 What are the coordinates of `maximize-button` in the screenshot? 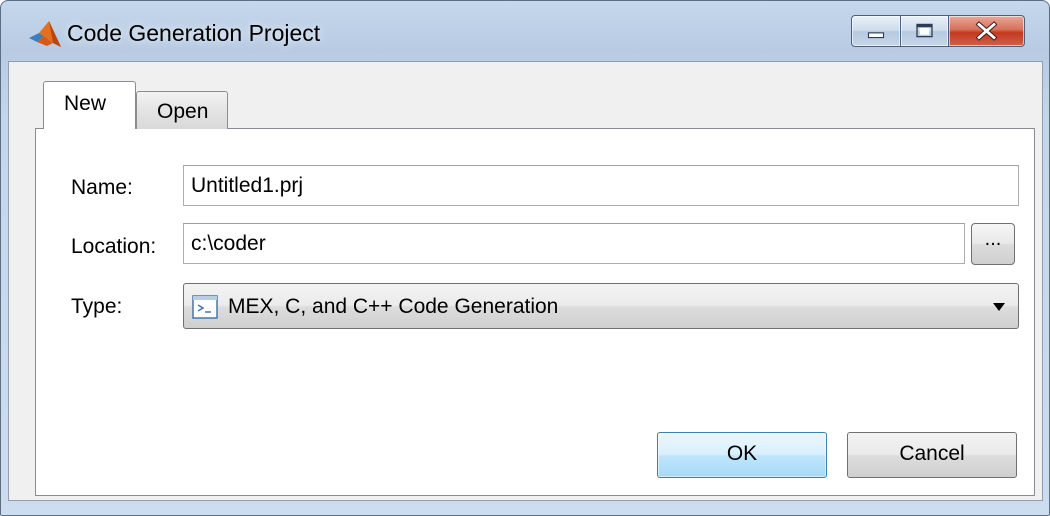 It's located at (925, 31).